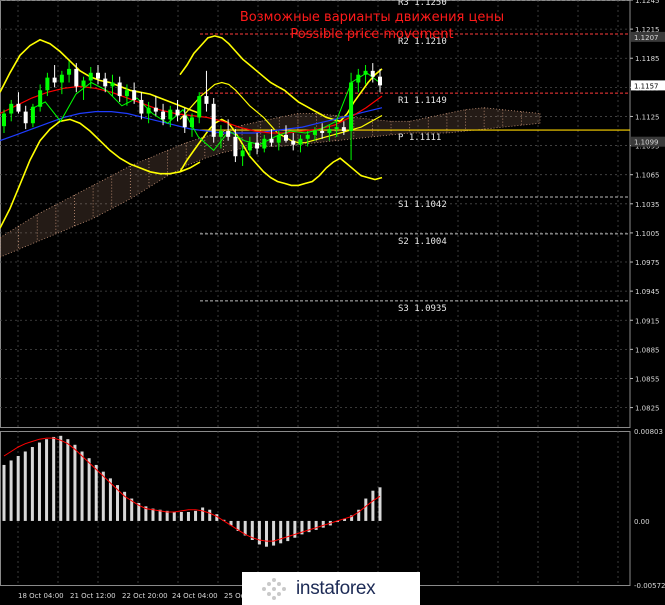 The height and width of the screenshot is (605, 665). What do you see at coordinates (372, 17) in the screenshot?
I see `chart-title: Возможные варианты движения цены` at bounding box center [372, 17].